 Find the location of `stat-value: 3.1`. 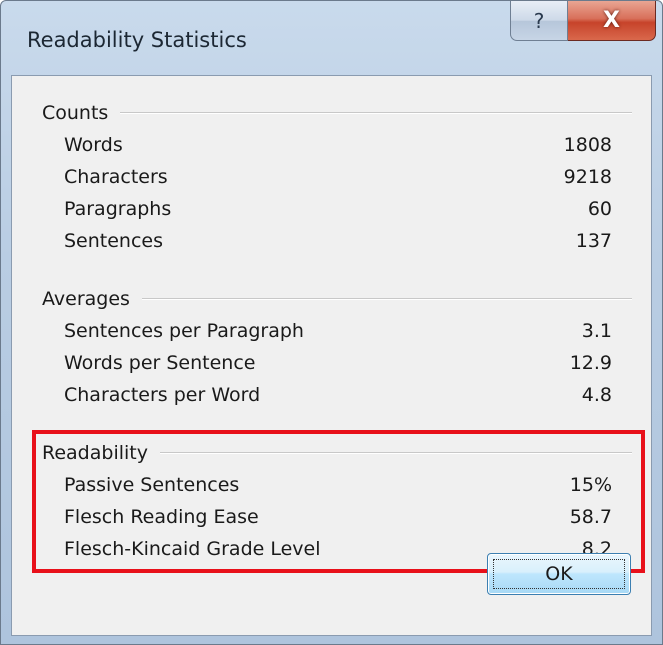

stat-value: 3.1 is located at coordinates (596, 331).